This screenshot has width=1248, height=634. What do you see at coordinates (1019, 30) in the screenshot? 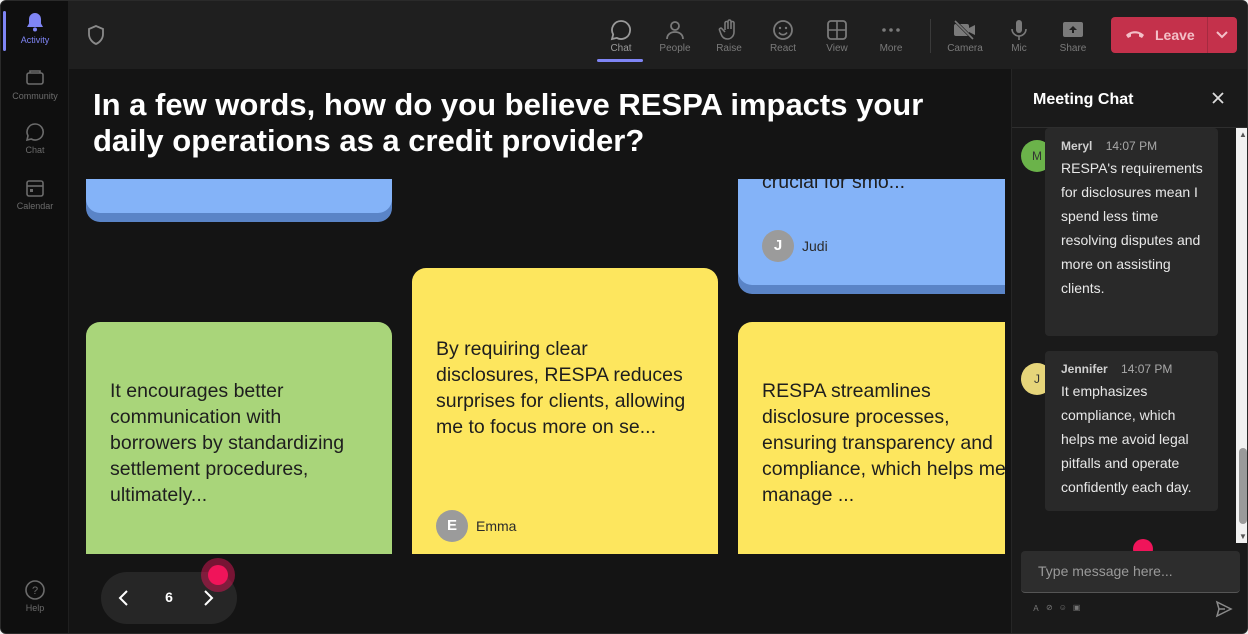
I see `mic-icon` at bounding box center [1019, 30].